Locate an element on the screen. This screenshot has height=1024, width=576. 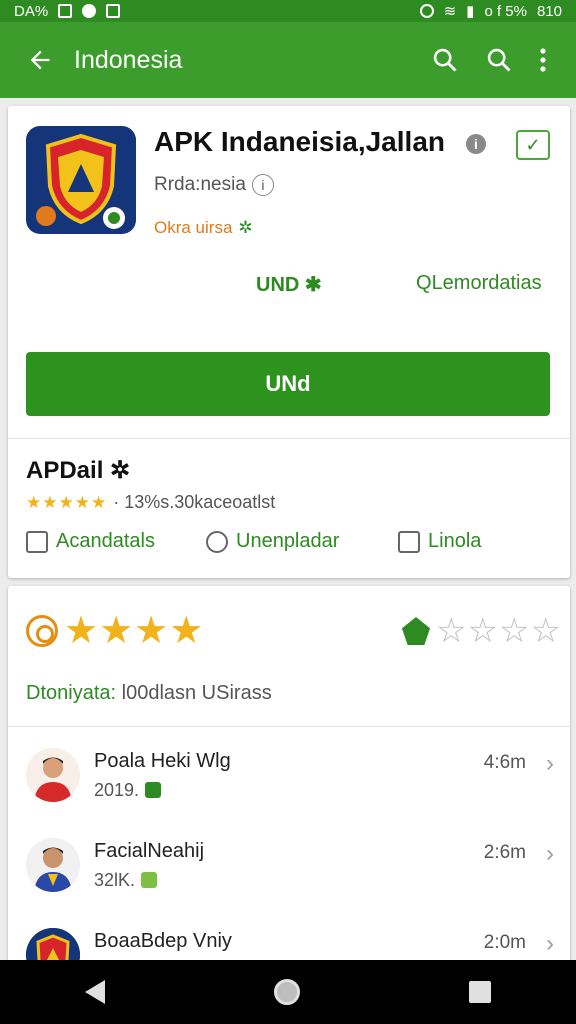
review-item: FacialNeahij 32lK. 2:6m › is located at coordinates (289, 871).